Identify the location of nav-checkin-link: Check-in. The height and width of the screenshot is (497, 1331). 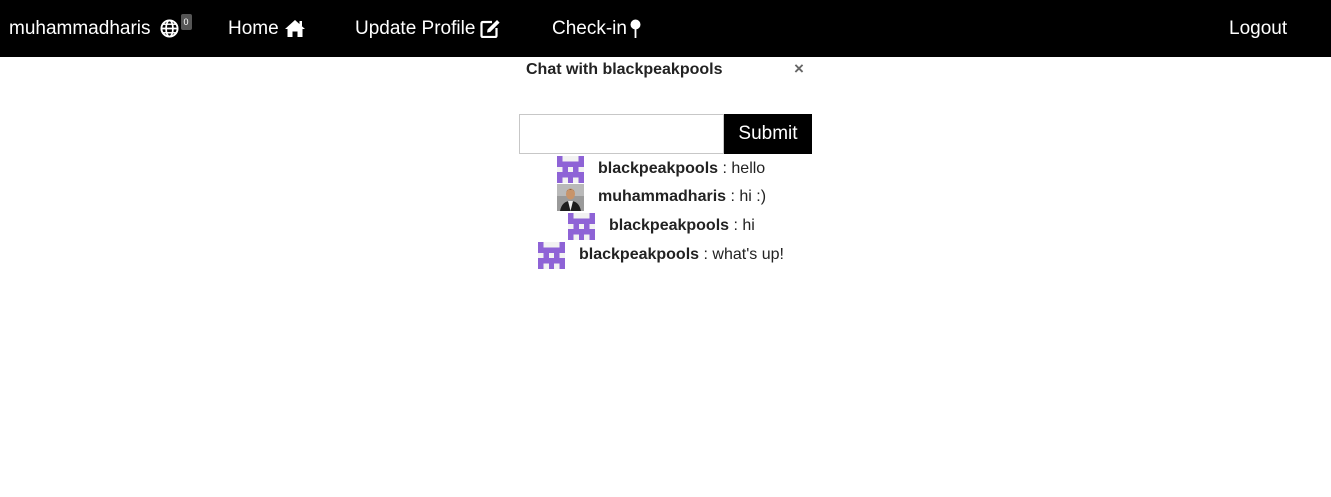
(596, 28).